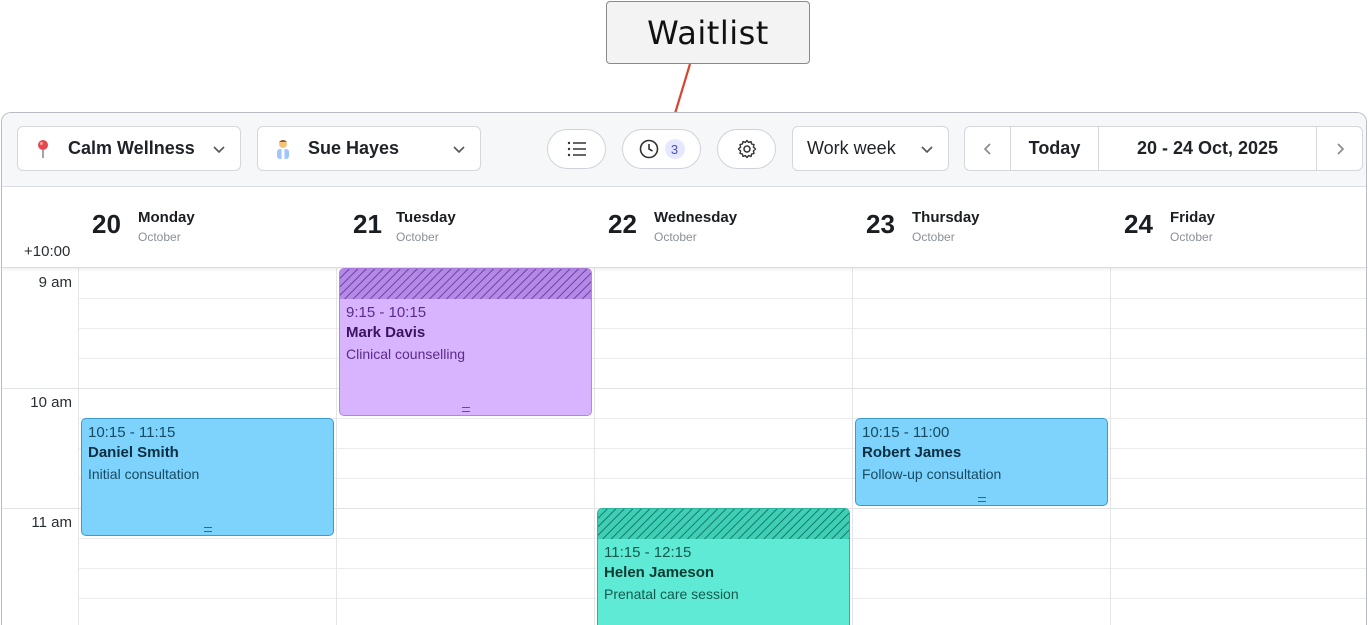 This screenshot has height=625, width=1368. I want to click on day-number: 23, so click(880, 224).